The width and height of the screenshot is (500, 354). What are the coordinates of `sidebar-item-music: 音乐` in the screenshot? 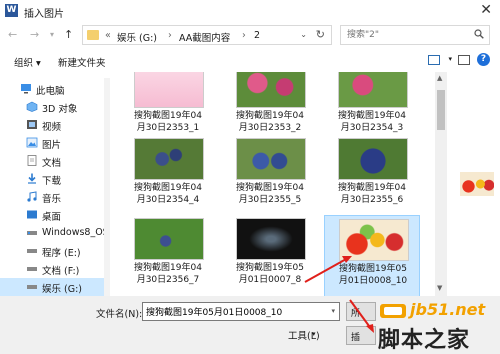 It's located at (55, 197).